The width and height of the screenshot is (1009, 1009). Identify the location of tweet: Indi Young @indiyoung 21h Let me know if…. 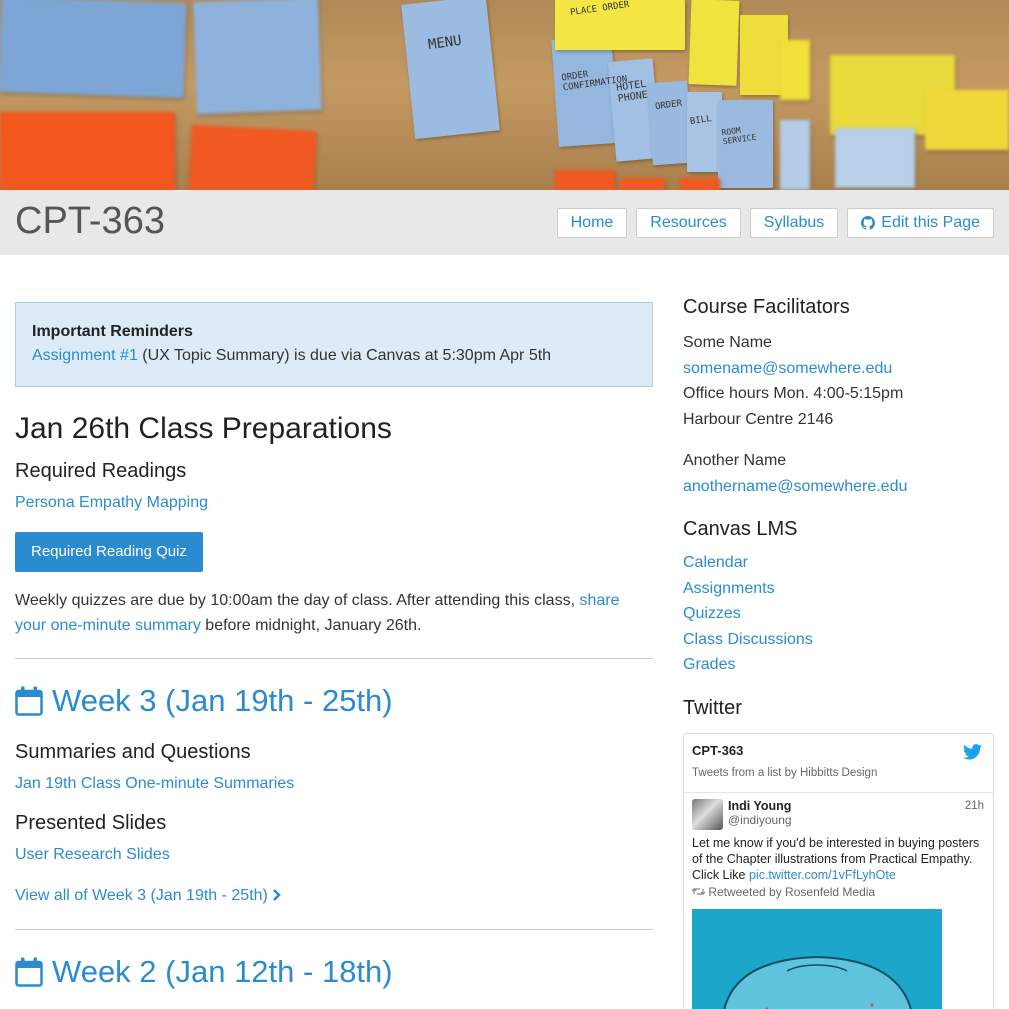
(838, 901).